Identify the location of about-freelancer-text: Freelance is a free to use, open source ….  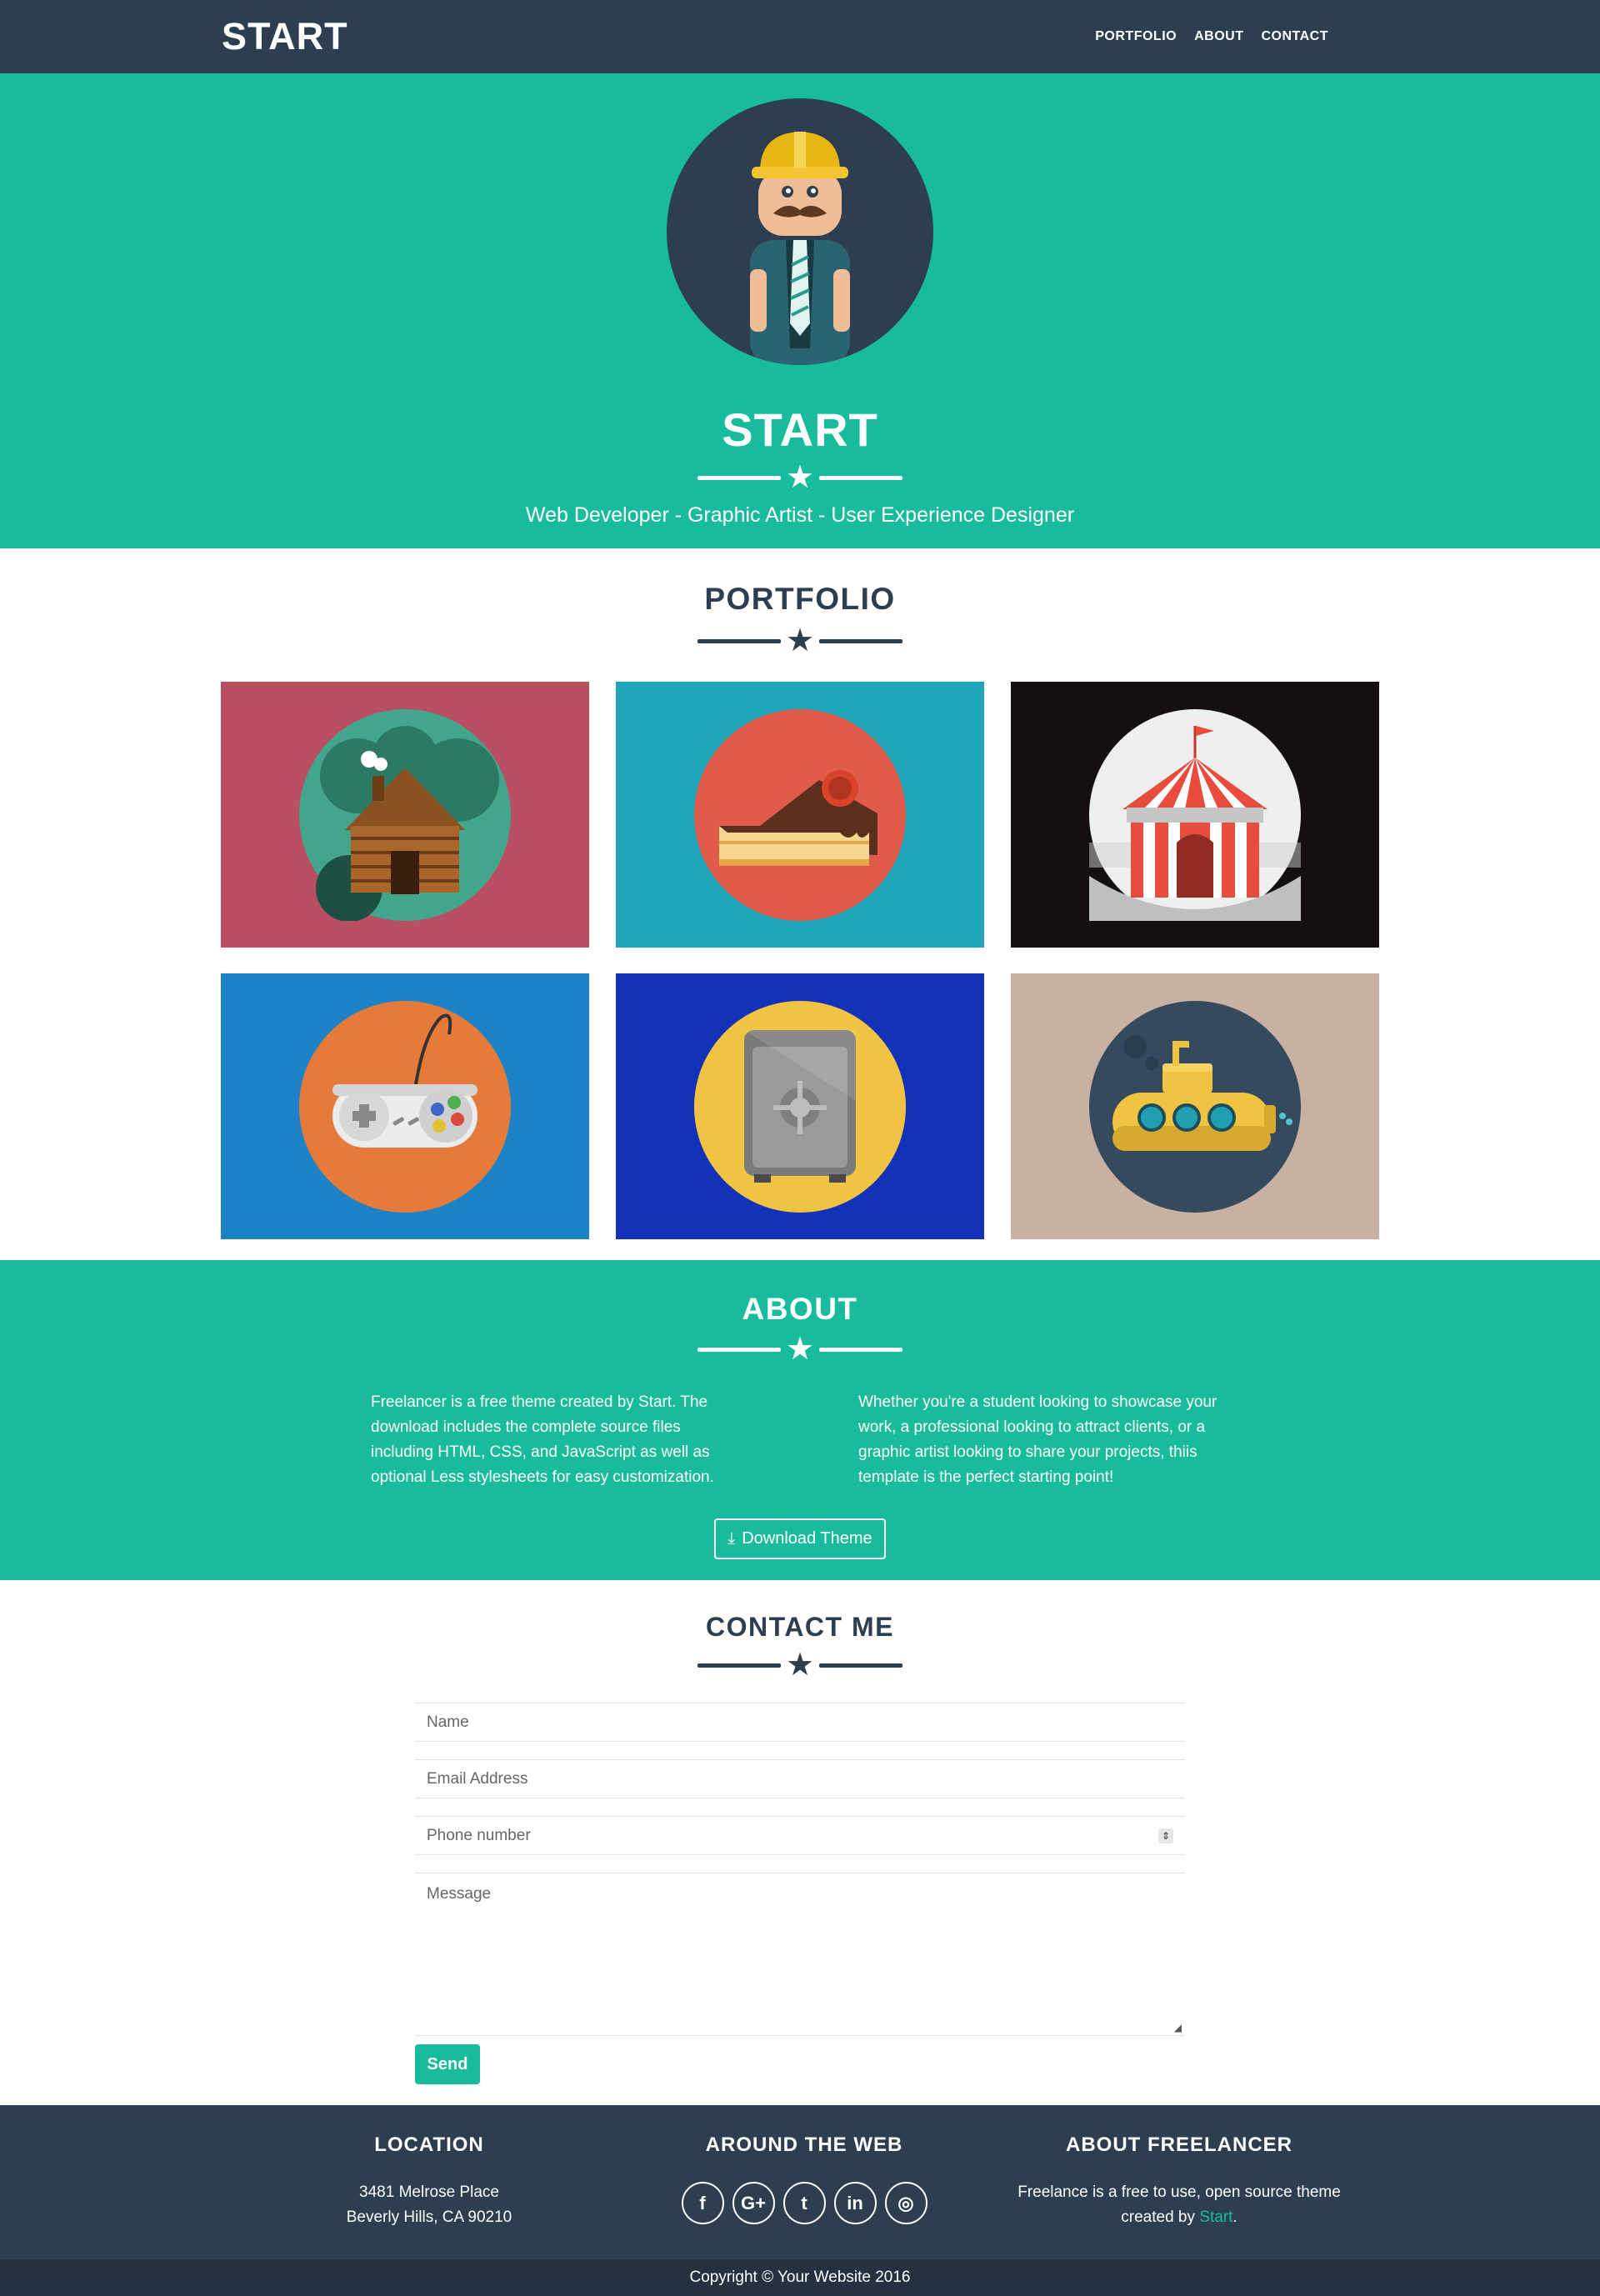
(1179, 2205).